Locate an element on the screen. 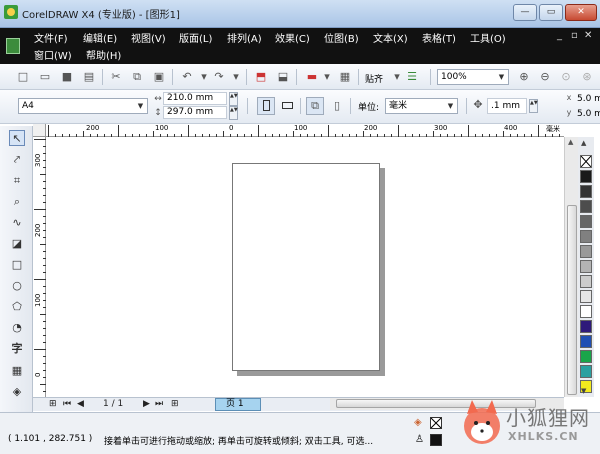  table-tool-icon: ▦ is located at coordinates (17, 371).